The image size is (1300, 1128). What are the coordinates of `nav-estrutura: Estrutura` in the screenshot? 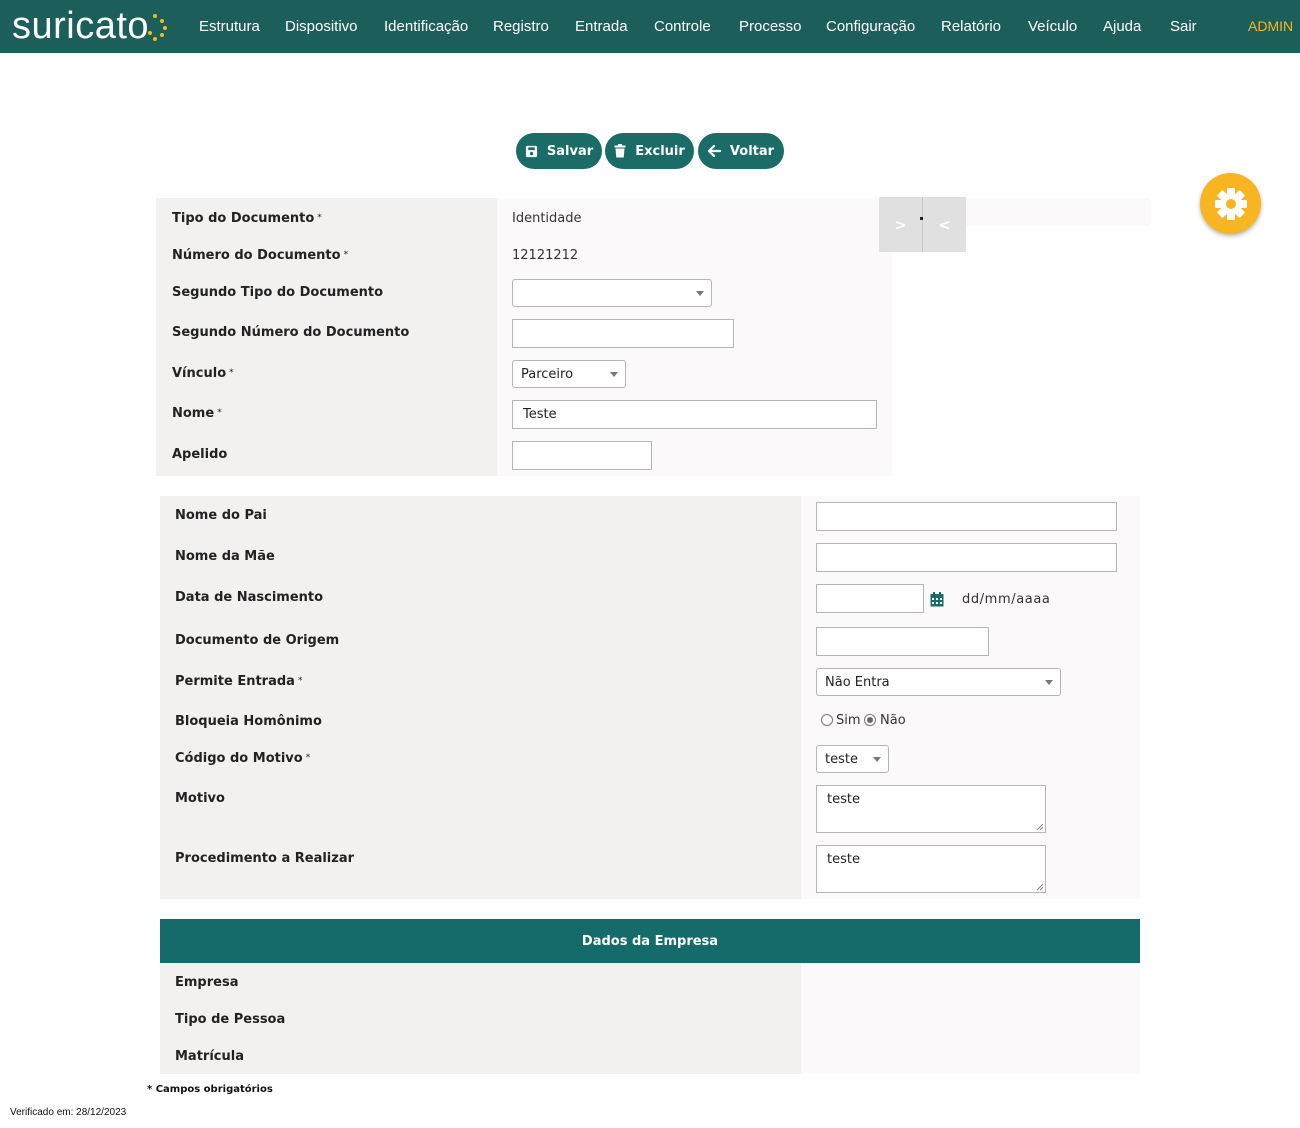 It's located at (229, 26).